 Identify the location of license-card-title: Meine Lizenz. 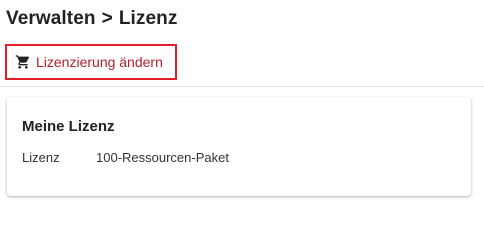
(68, 126).